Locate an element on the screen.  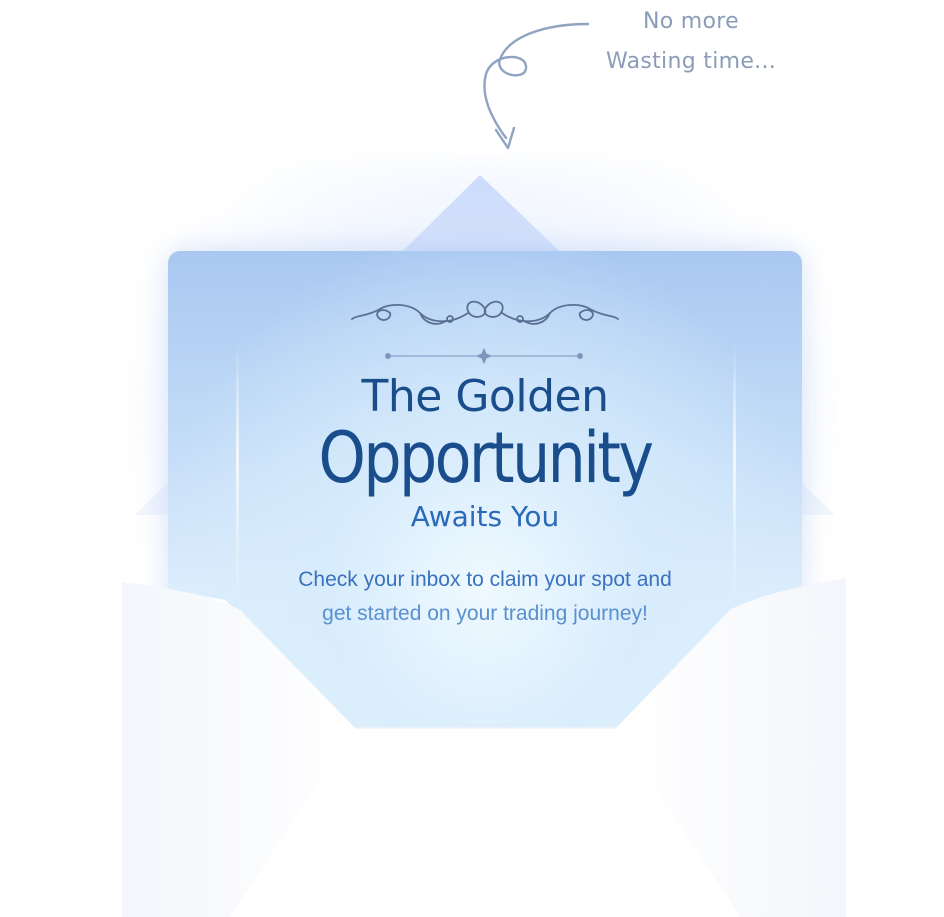
ornamental-divider-icon is located at coordinates (484, 356).